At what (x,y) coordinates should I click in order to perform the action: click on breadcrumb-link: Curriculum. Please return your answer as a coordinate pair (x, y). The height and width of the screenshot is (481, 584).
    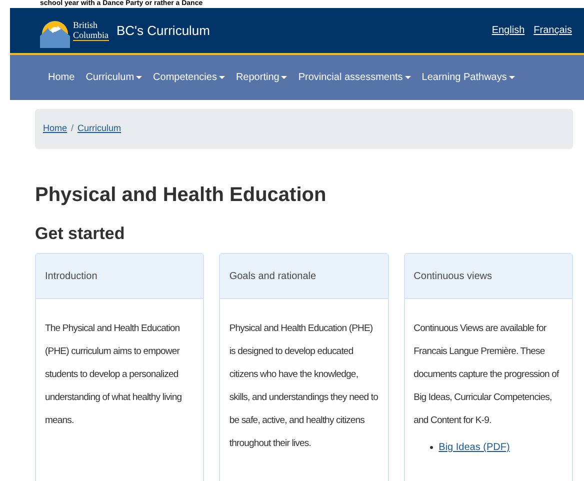
    Looking at the image, I should click on (100, 129).